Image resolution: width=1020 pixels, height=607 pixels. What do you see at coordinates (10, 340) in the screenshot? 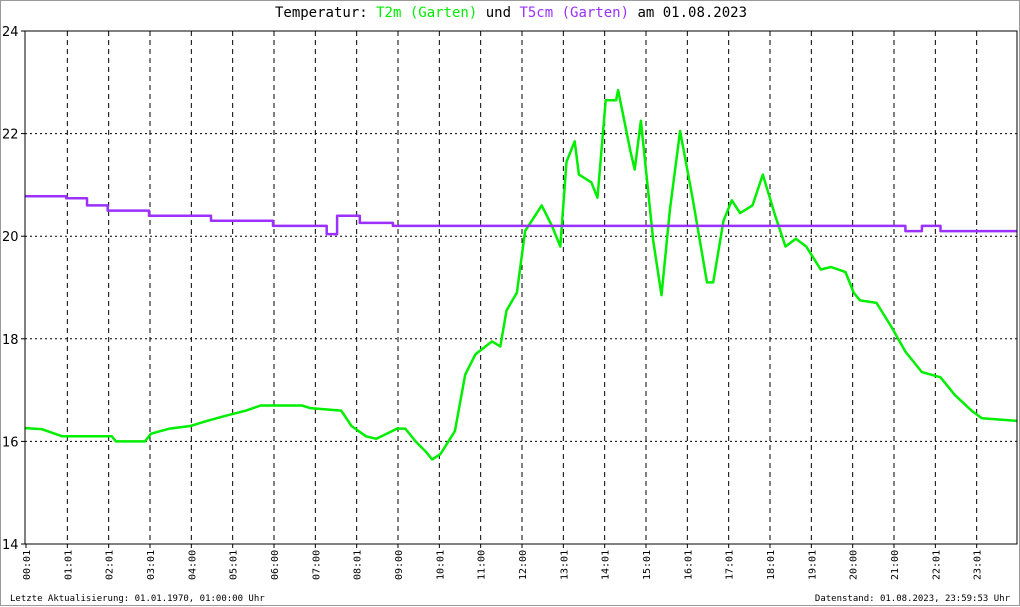
I see `y-tick-label: 18` at bounding box center [10, 340].